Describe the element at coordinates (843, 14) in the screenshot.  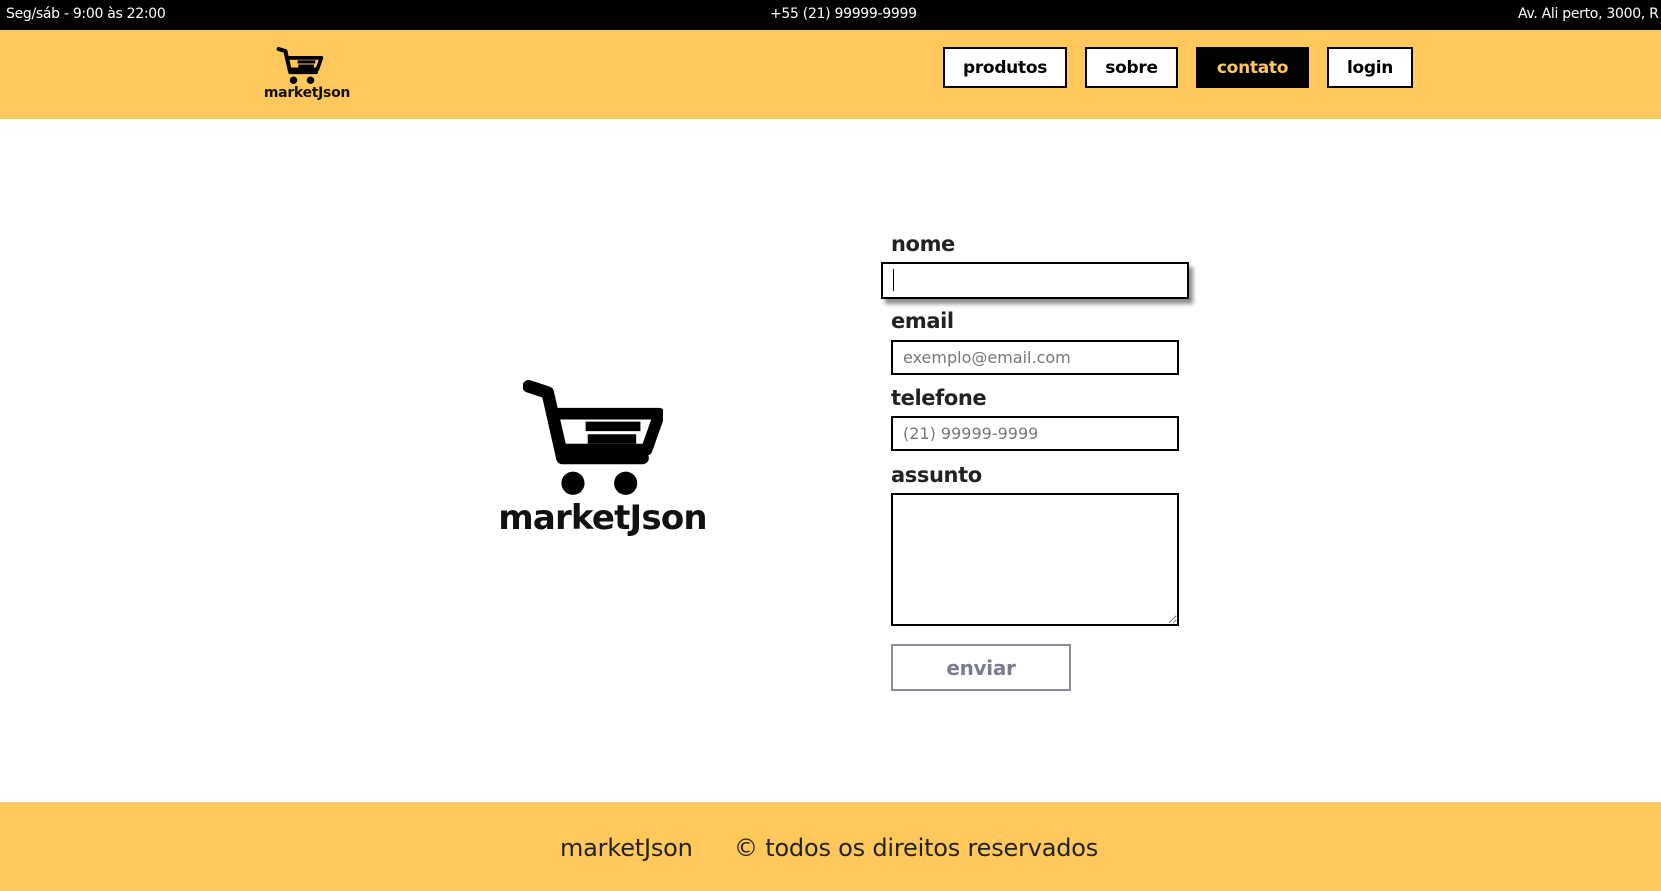
I see `contact-phone: +55 (21) 99999-9999` at that location.